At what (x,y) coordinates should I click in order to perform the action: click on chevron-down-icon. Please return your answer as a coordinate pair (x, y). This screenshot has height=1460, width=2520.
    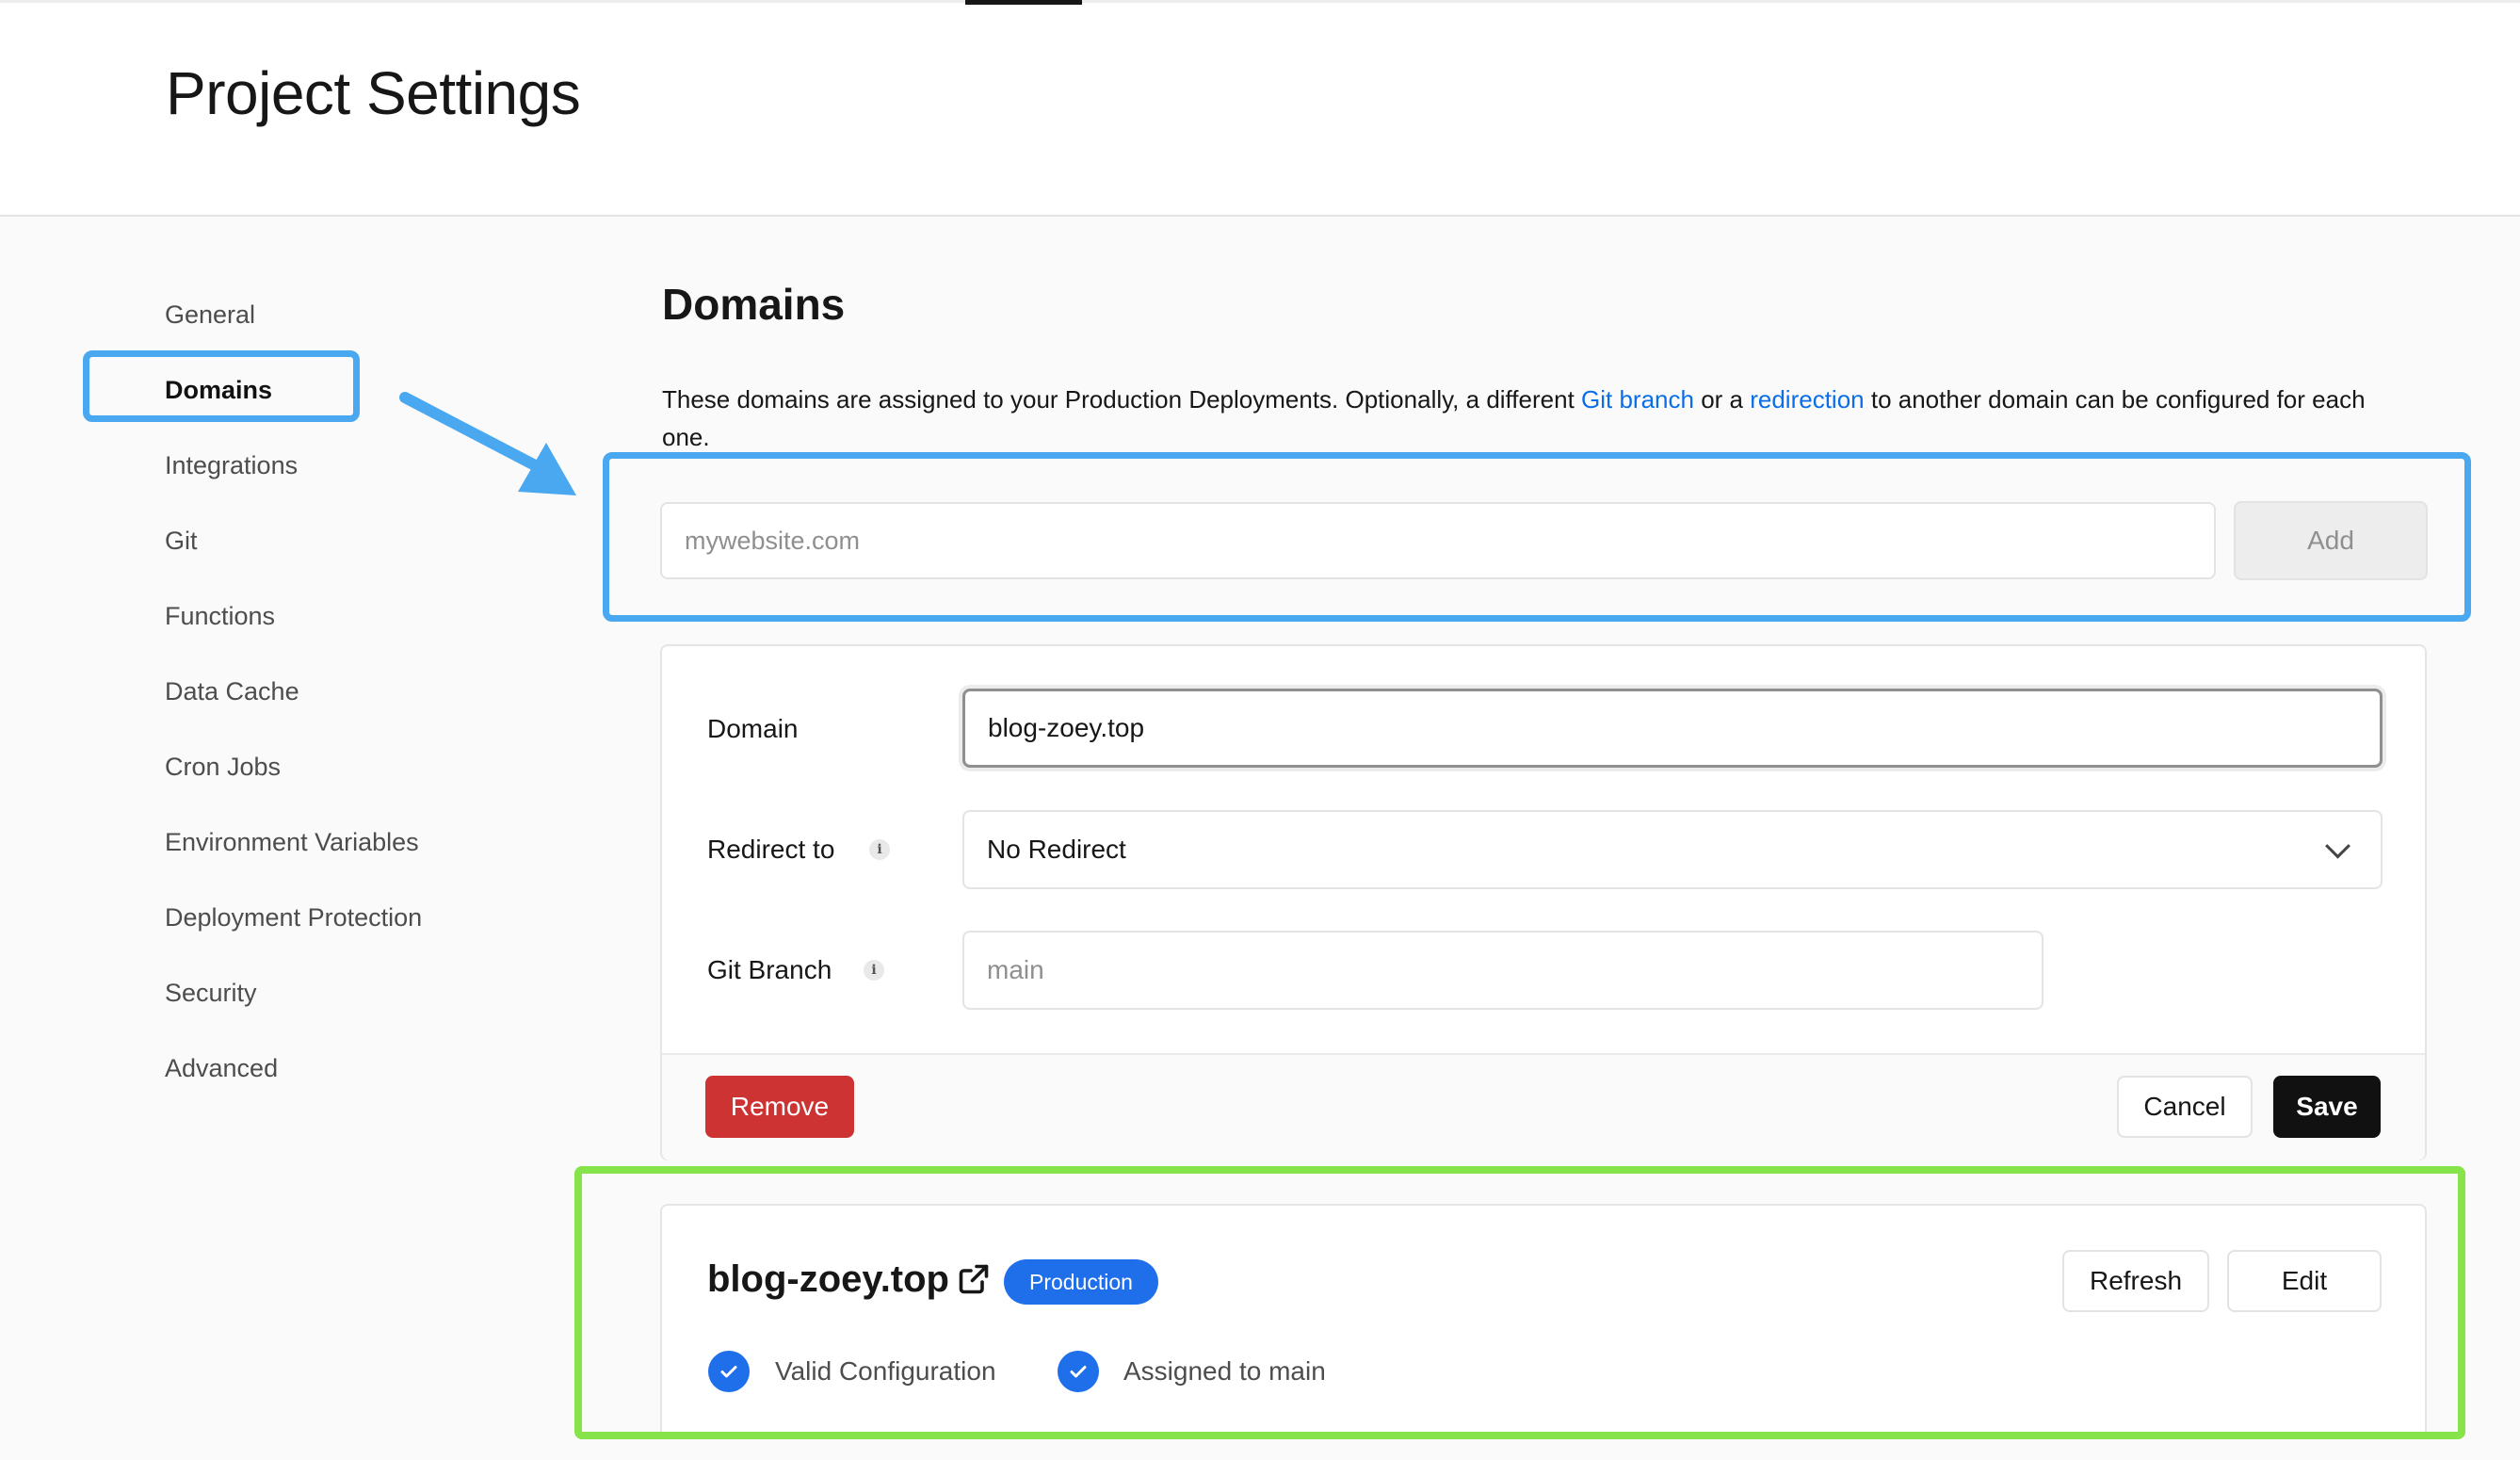
    Looking at the image, I should click on (2337, 846).